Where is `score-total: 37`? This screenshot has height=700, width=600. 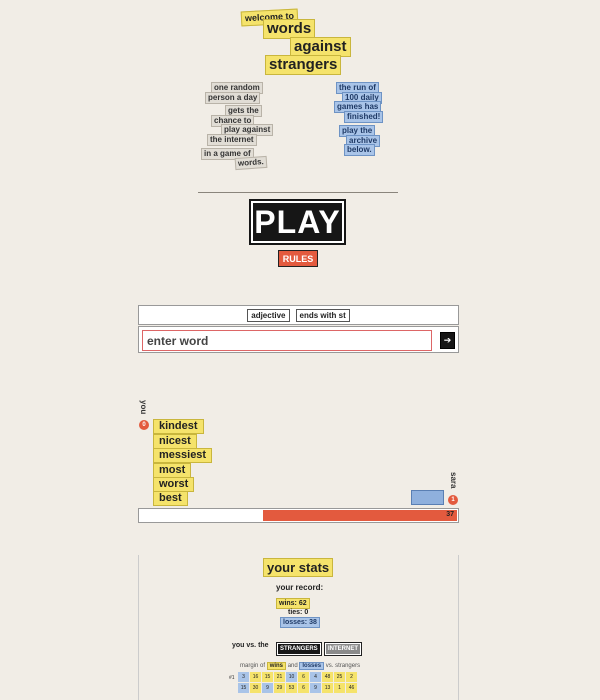
score-total: 37 is located at coordinates (450, 514).